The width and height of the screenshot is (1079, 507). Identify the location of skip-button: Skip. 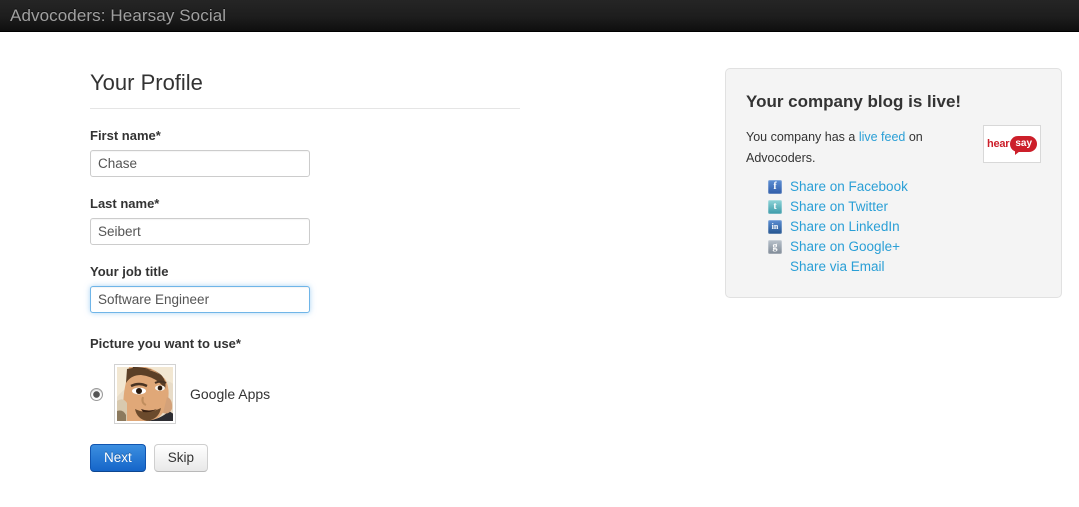
(181, 458).